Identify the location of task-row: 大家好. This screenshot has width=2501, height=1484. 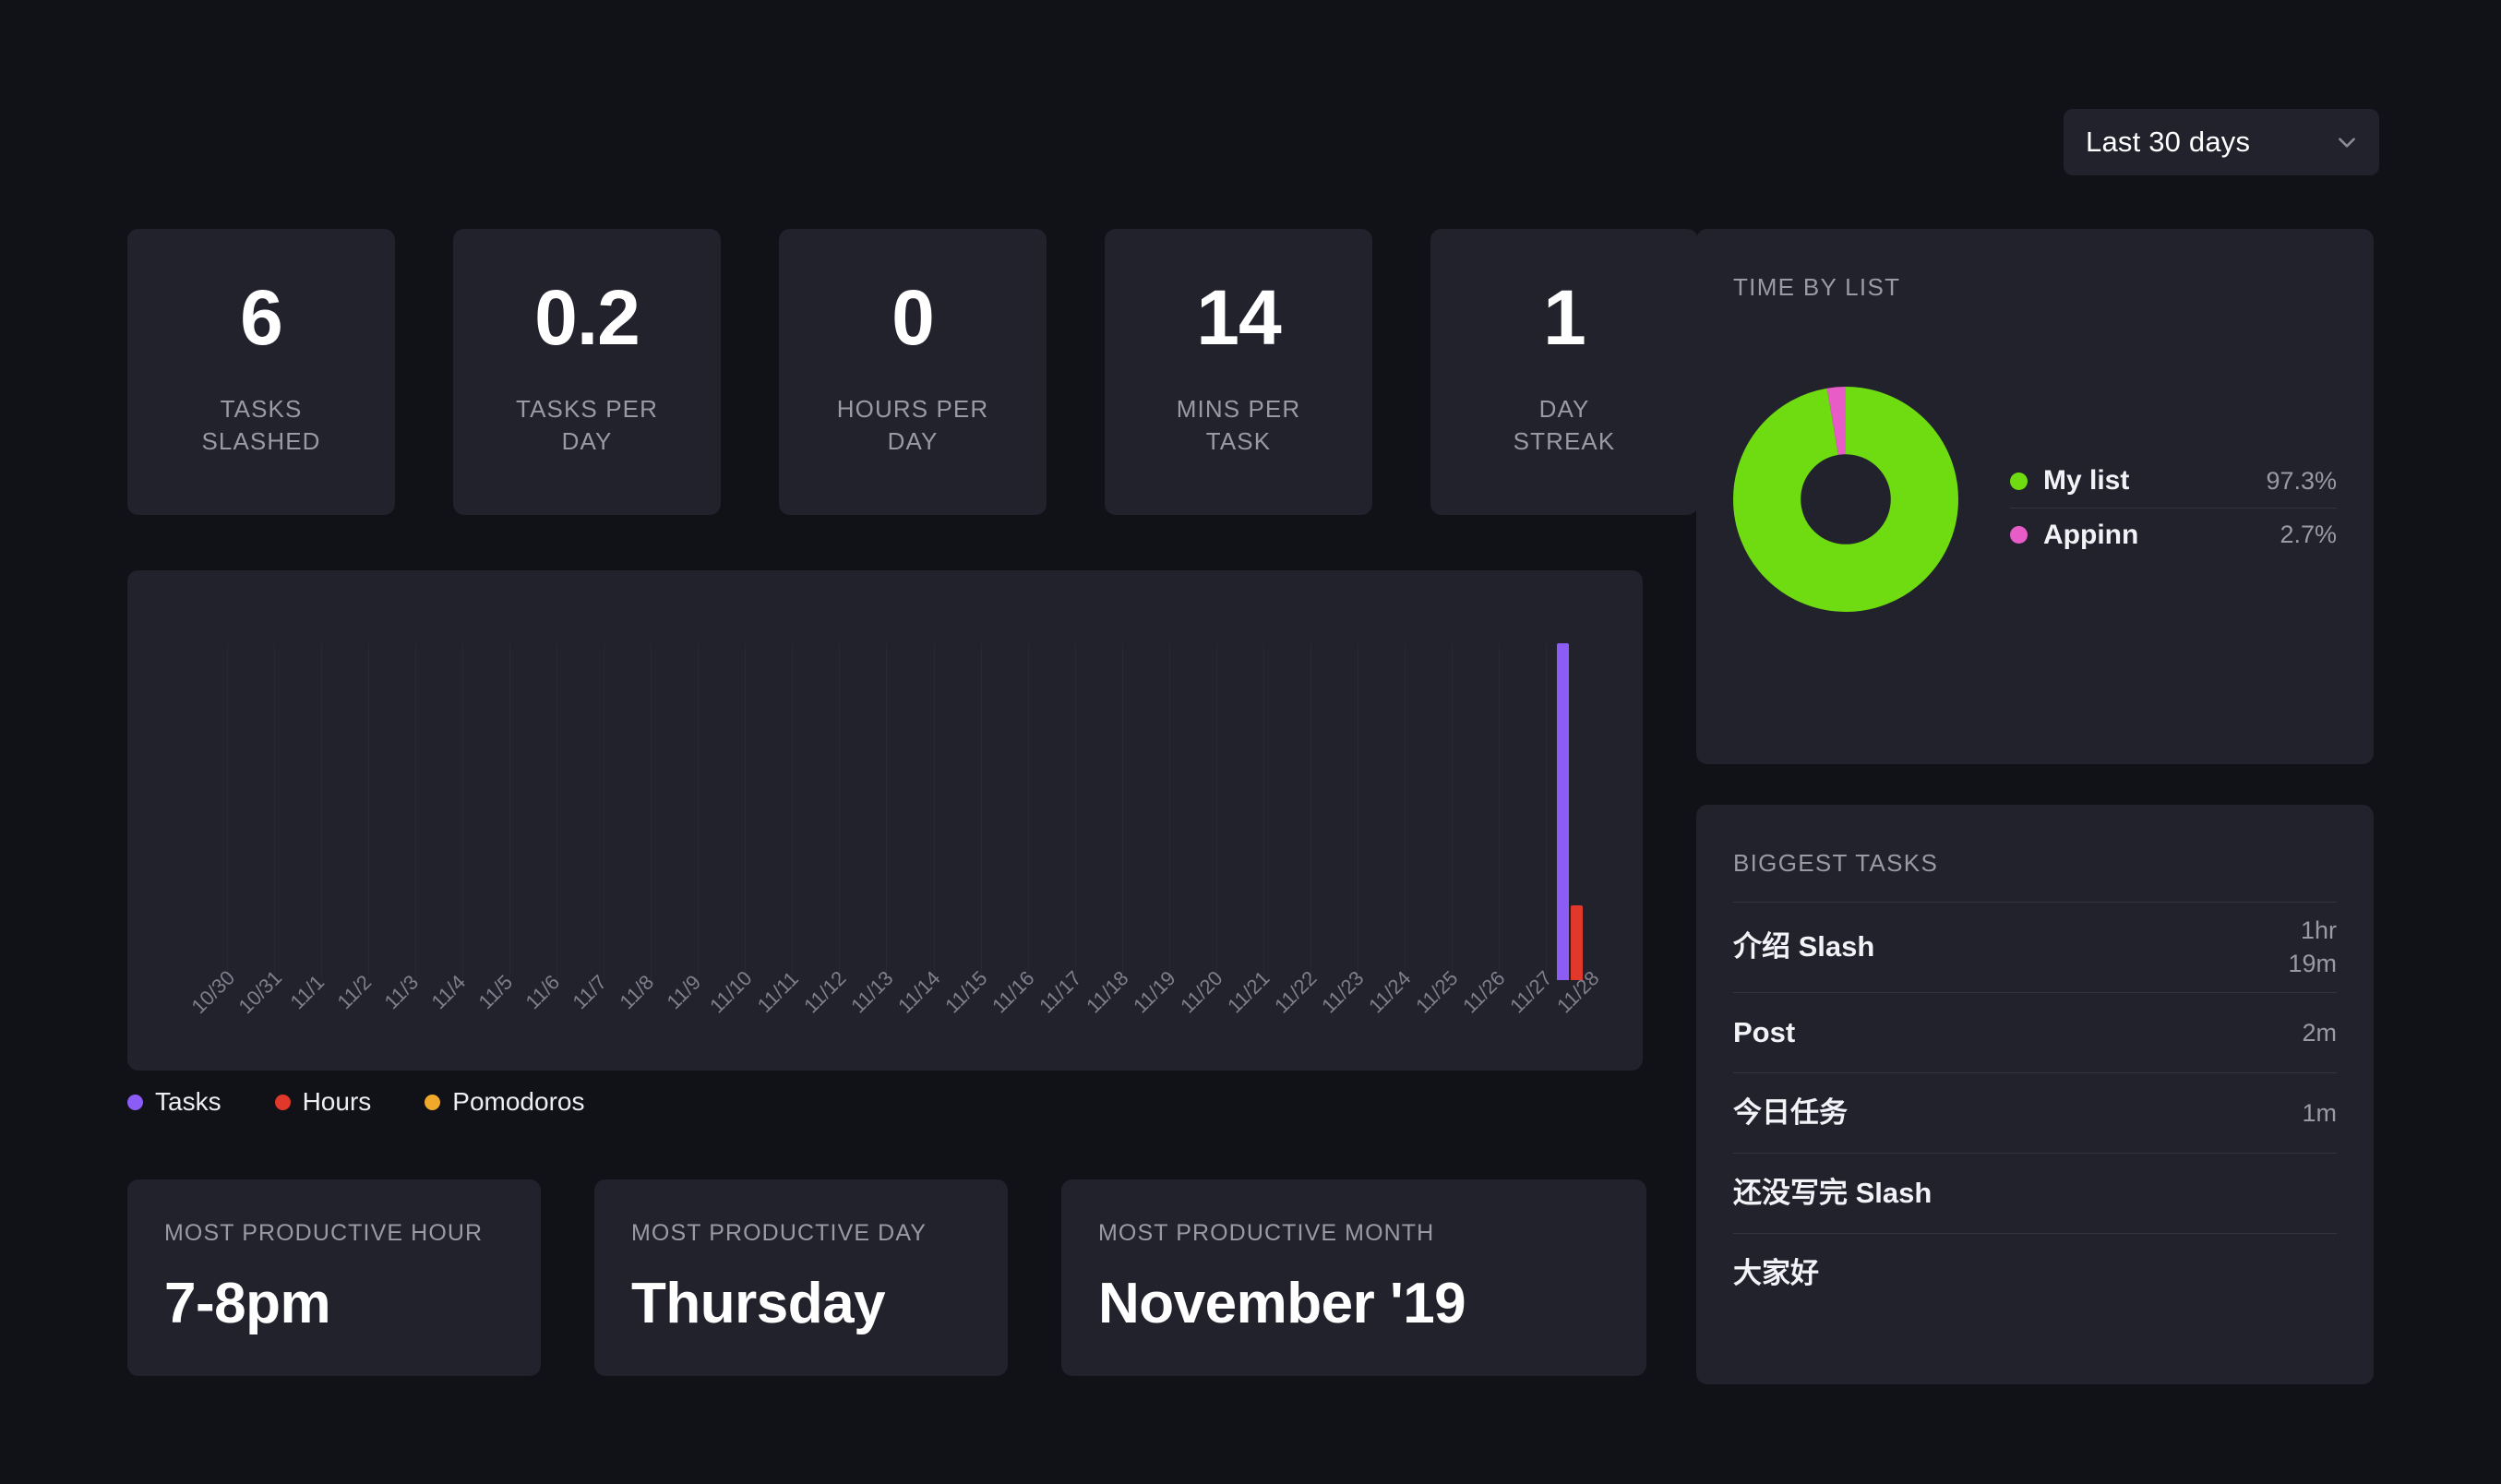
(2035, 1272).